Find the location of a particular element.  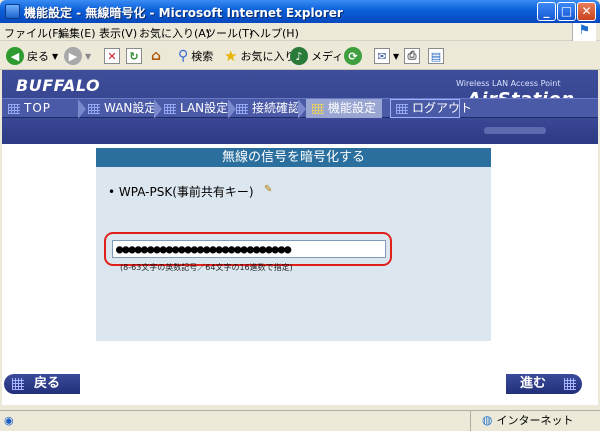

page-status-icon: ◉ is located at coordinates (9, 420).